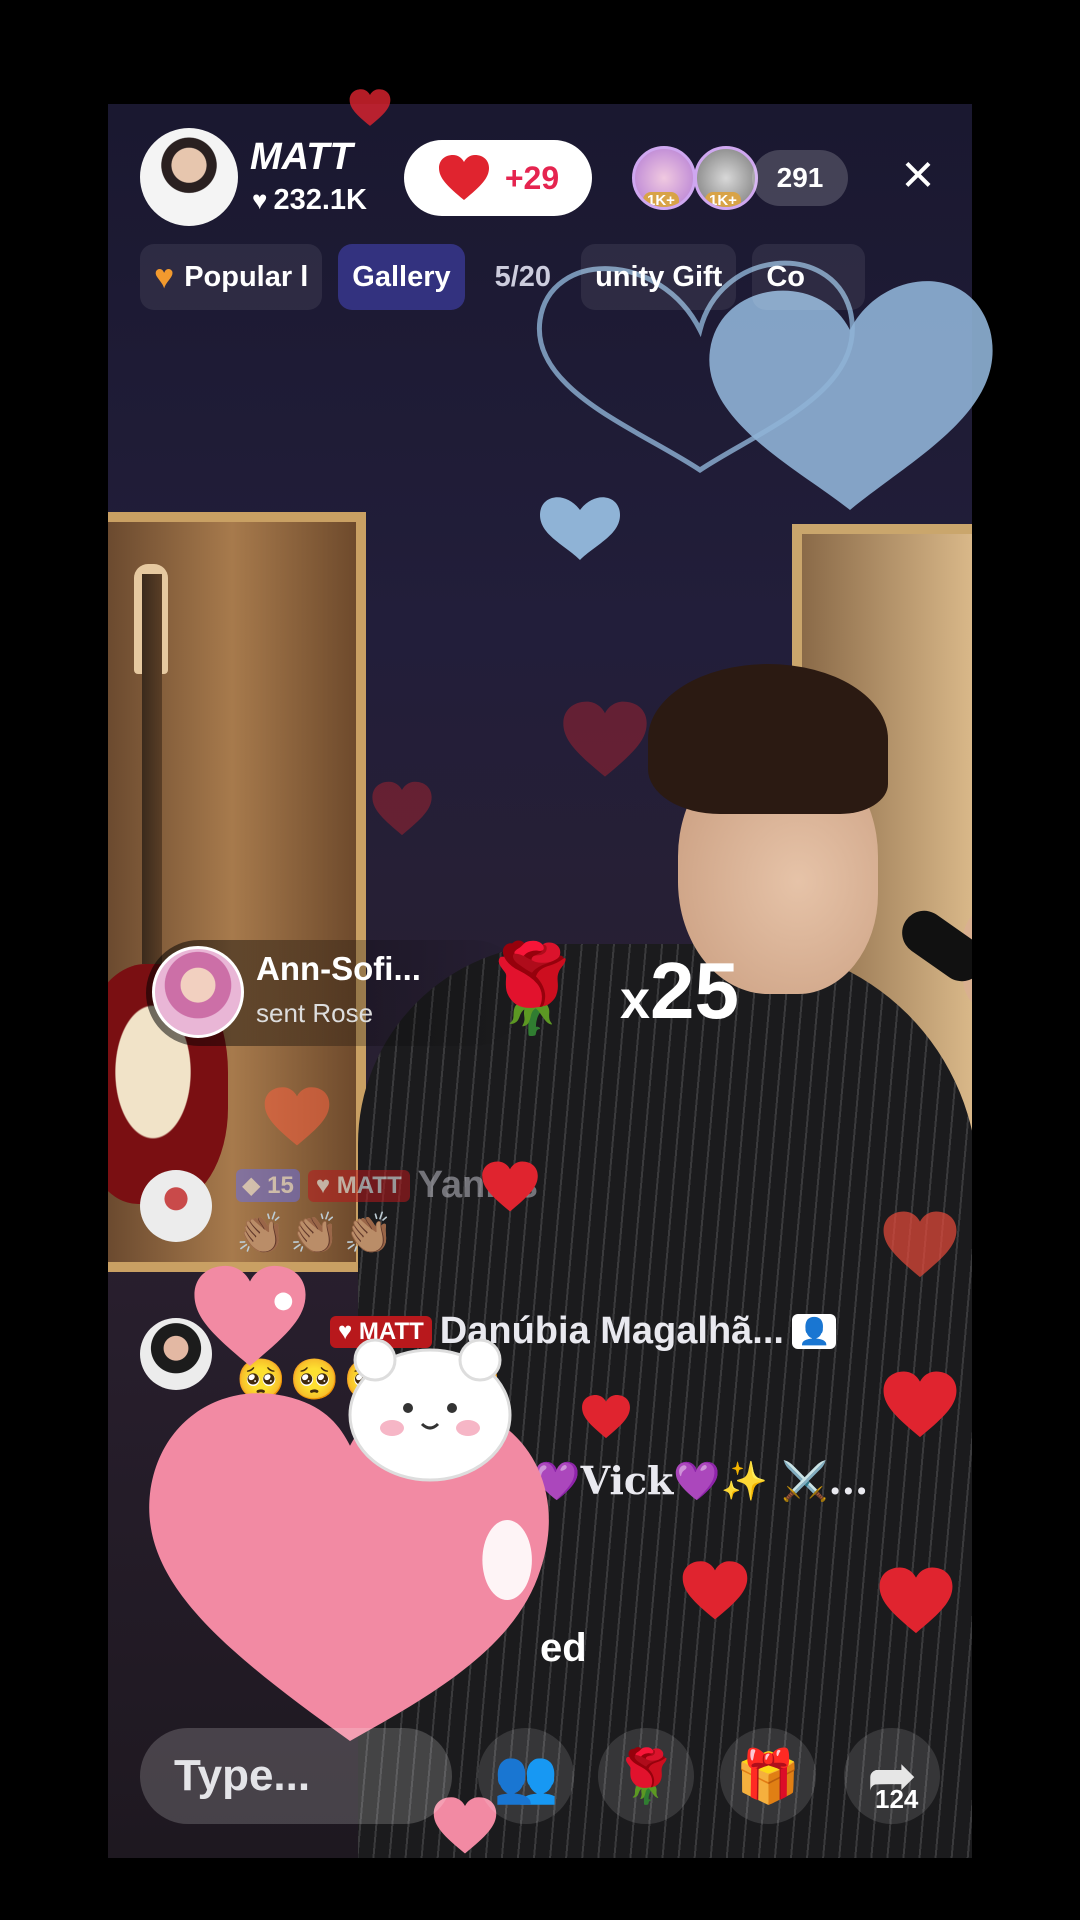 The width and height of the screenshot is (1080, 1920). I want to click on fan-club-name: MATT, so click(369, 1185).